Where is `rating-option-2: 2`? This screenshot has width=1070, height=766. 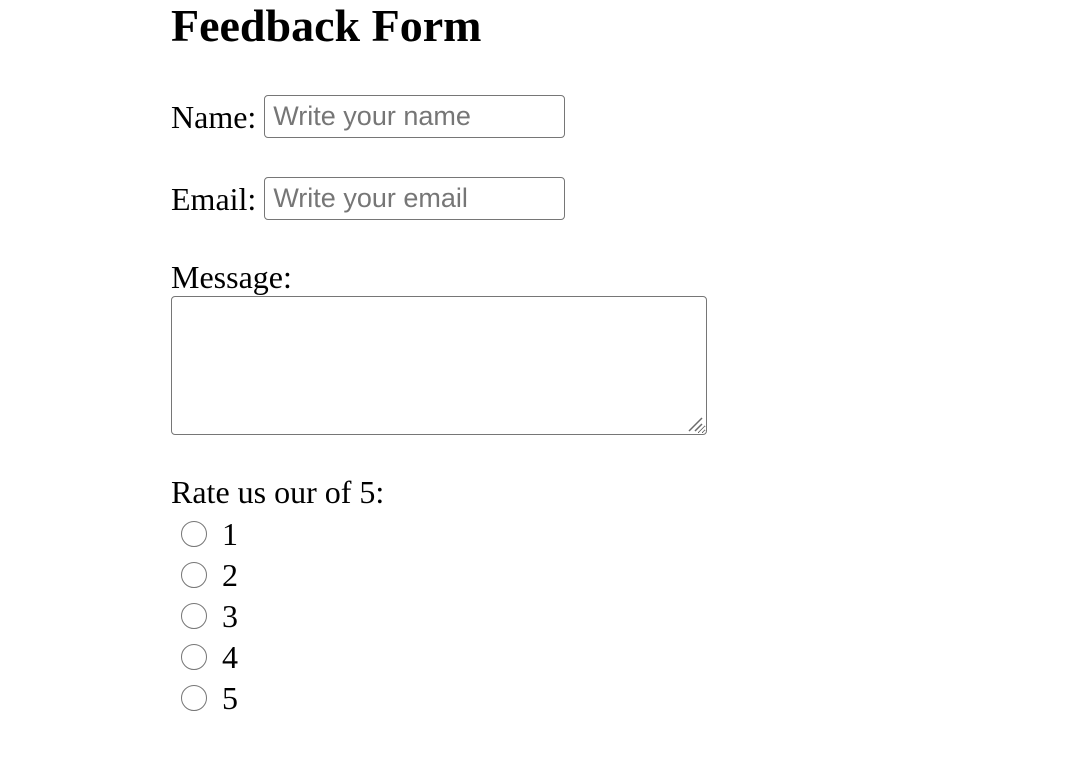 rating-option-2: 2 is located at coordinates (209, 574).